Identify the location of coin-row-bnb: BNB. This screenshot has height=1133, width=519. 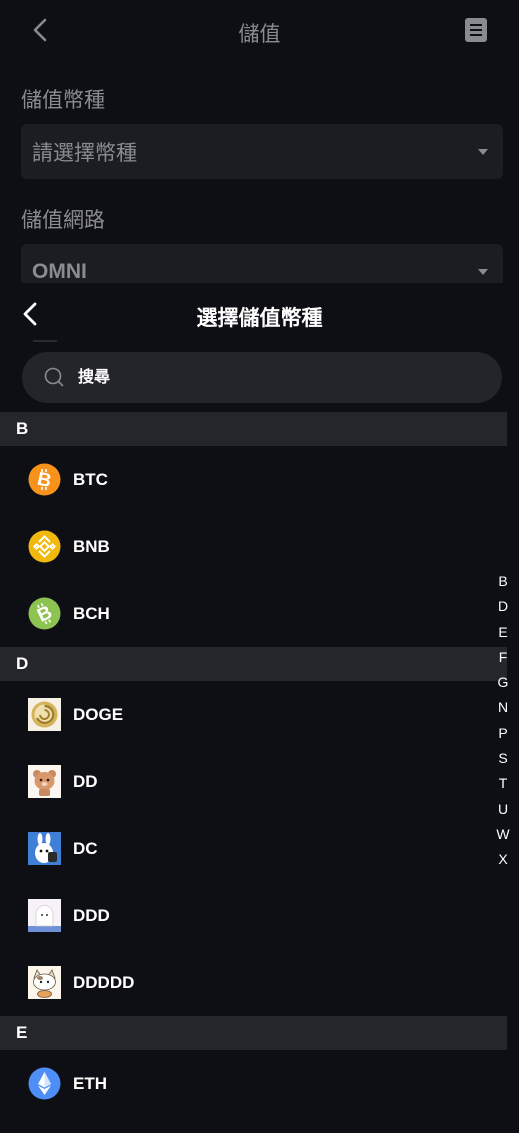
(253, 546).